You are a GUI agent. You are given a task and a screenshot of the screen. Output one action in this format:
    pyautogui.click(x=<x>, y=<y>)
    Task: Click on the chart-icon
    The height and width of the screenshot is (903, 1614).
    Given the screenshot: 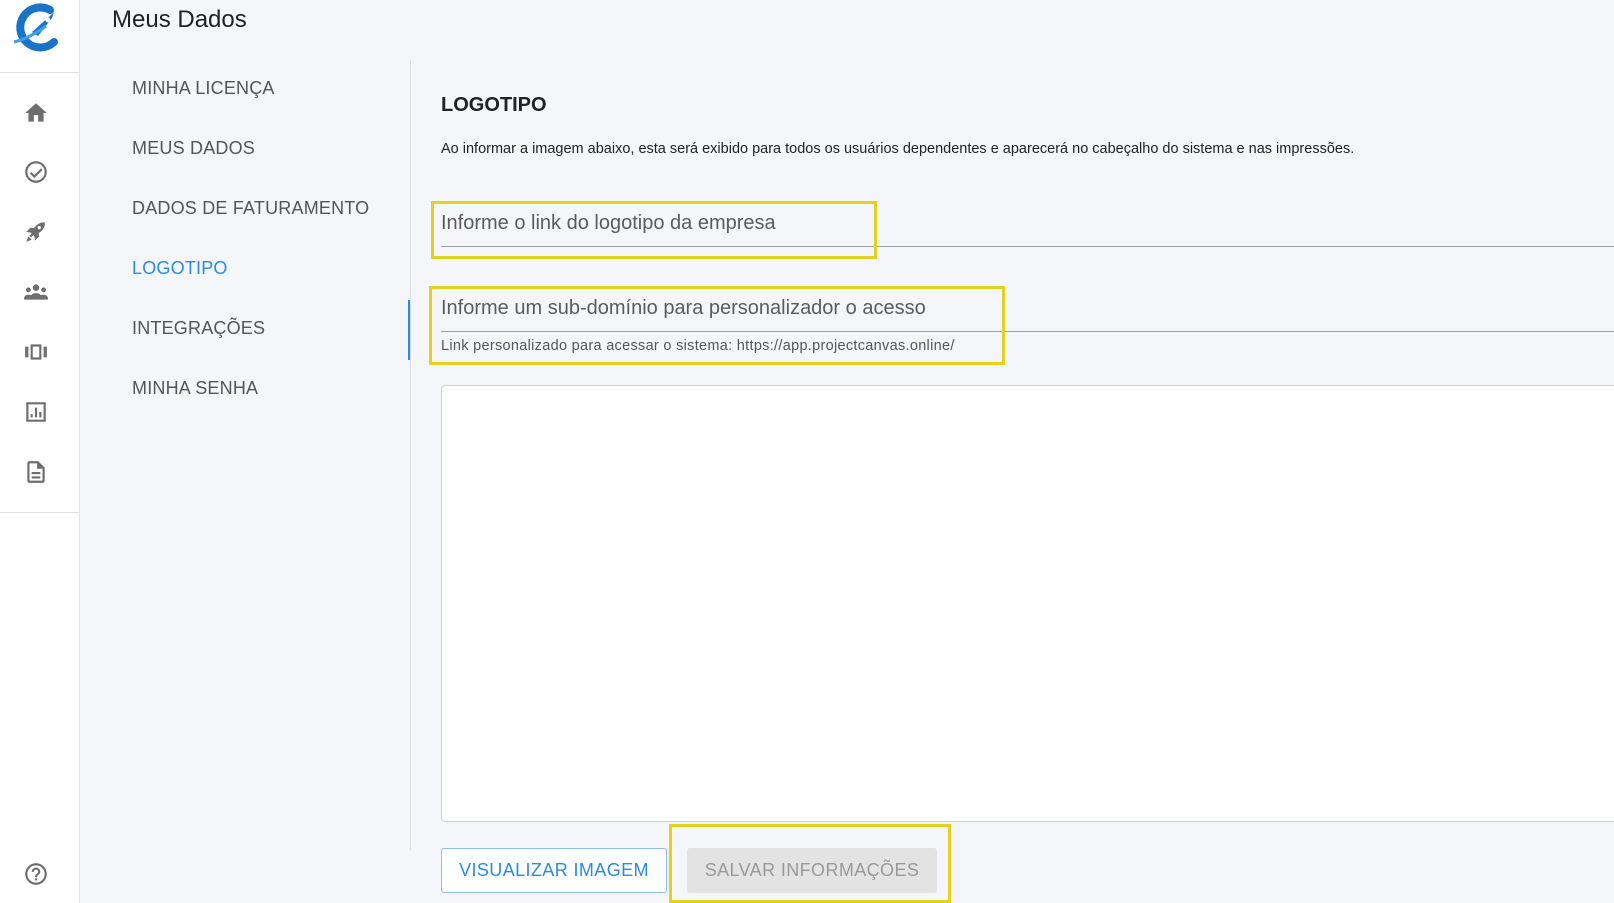 What is the action you would take?
    pyautogui.click(x=36, y=412)
    